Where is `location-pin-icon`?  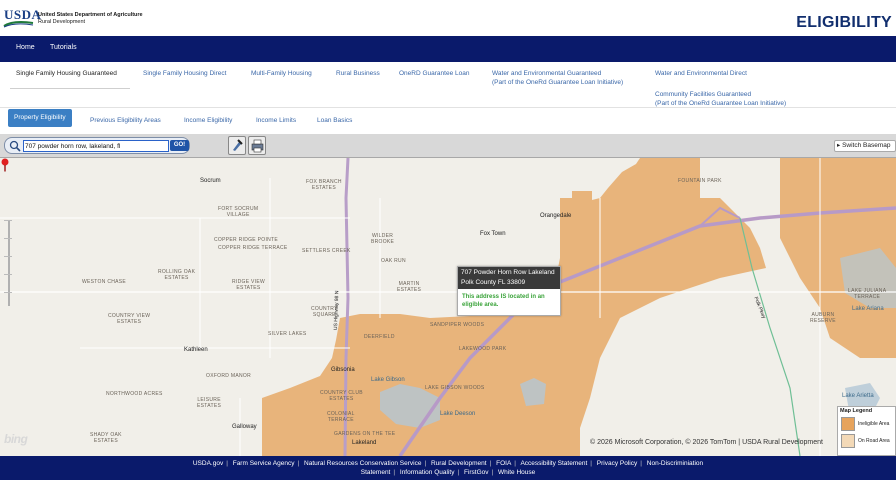
location-pin-icon is located at coordinates (5, 165).